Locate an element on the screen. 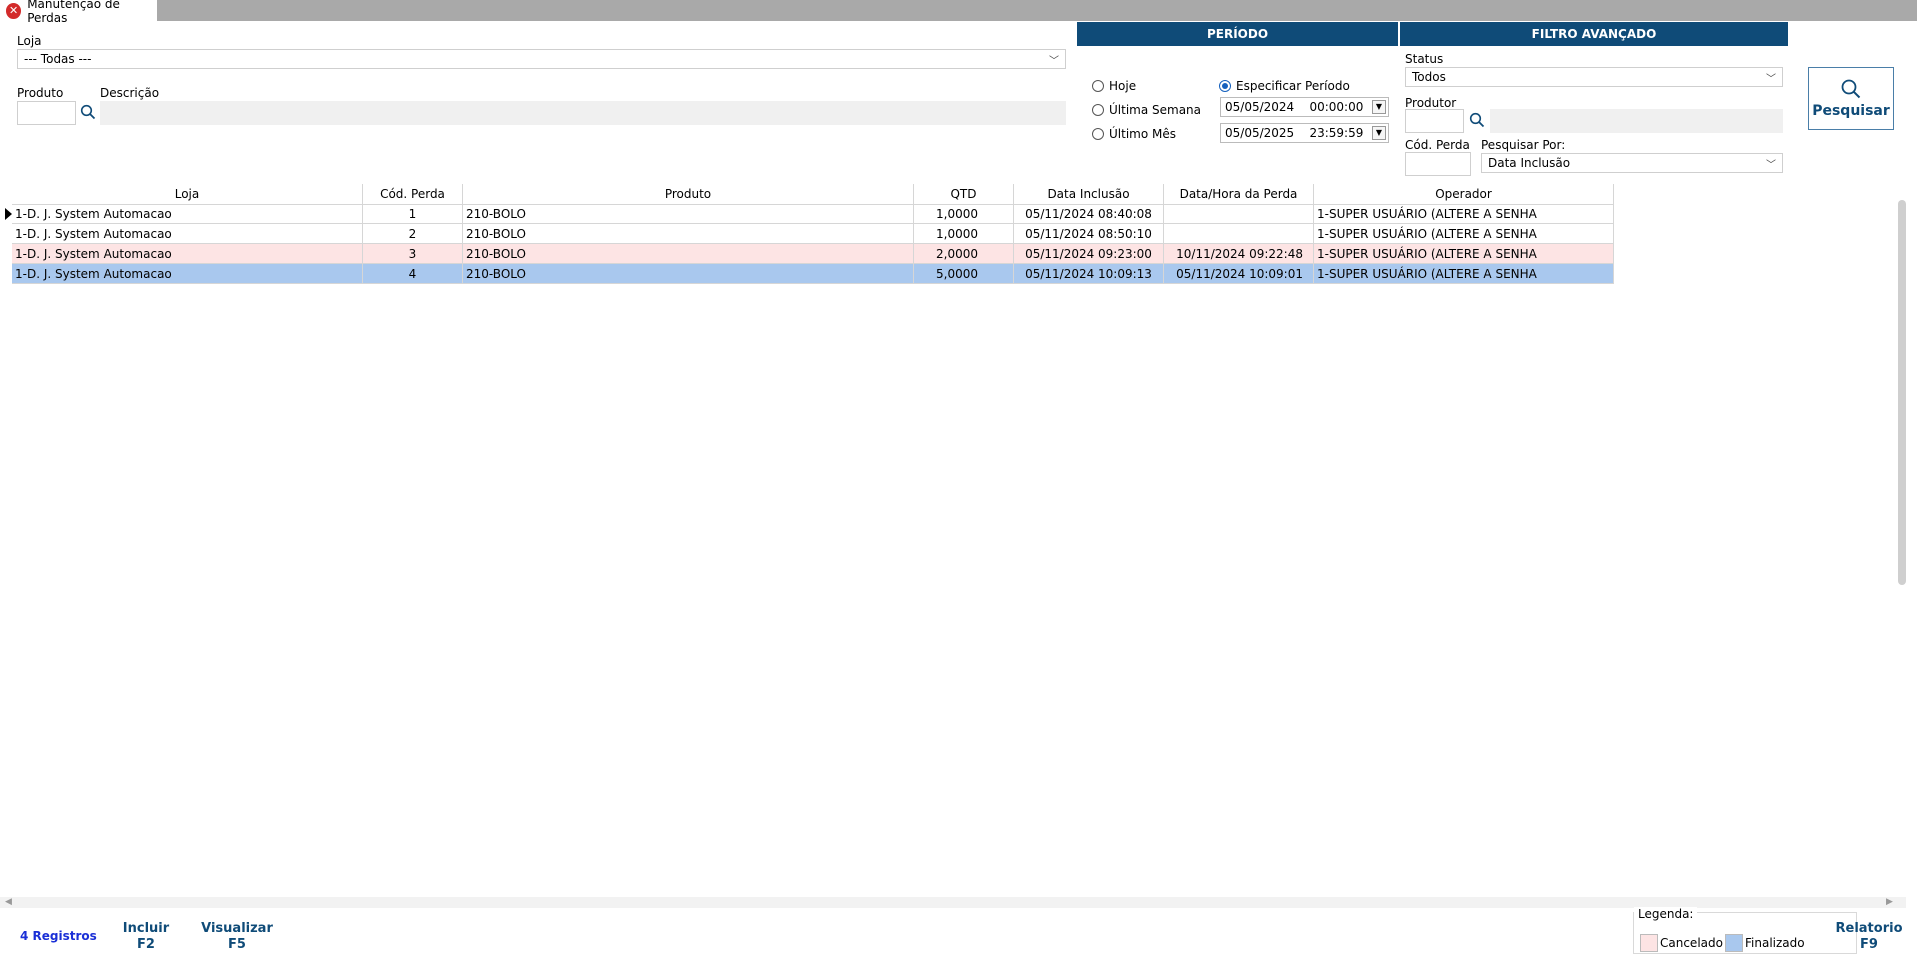 The image size is (1917, 960). visualizar-button: Visualizar F5 is located at coordinates (237, 937).